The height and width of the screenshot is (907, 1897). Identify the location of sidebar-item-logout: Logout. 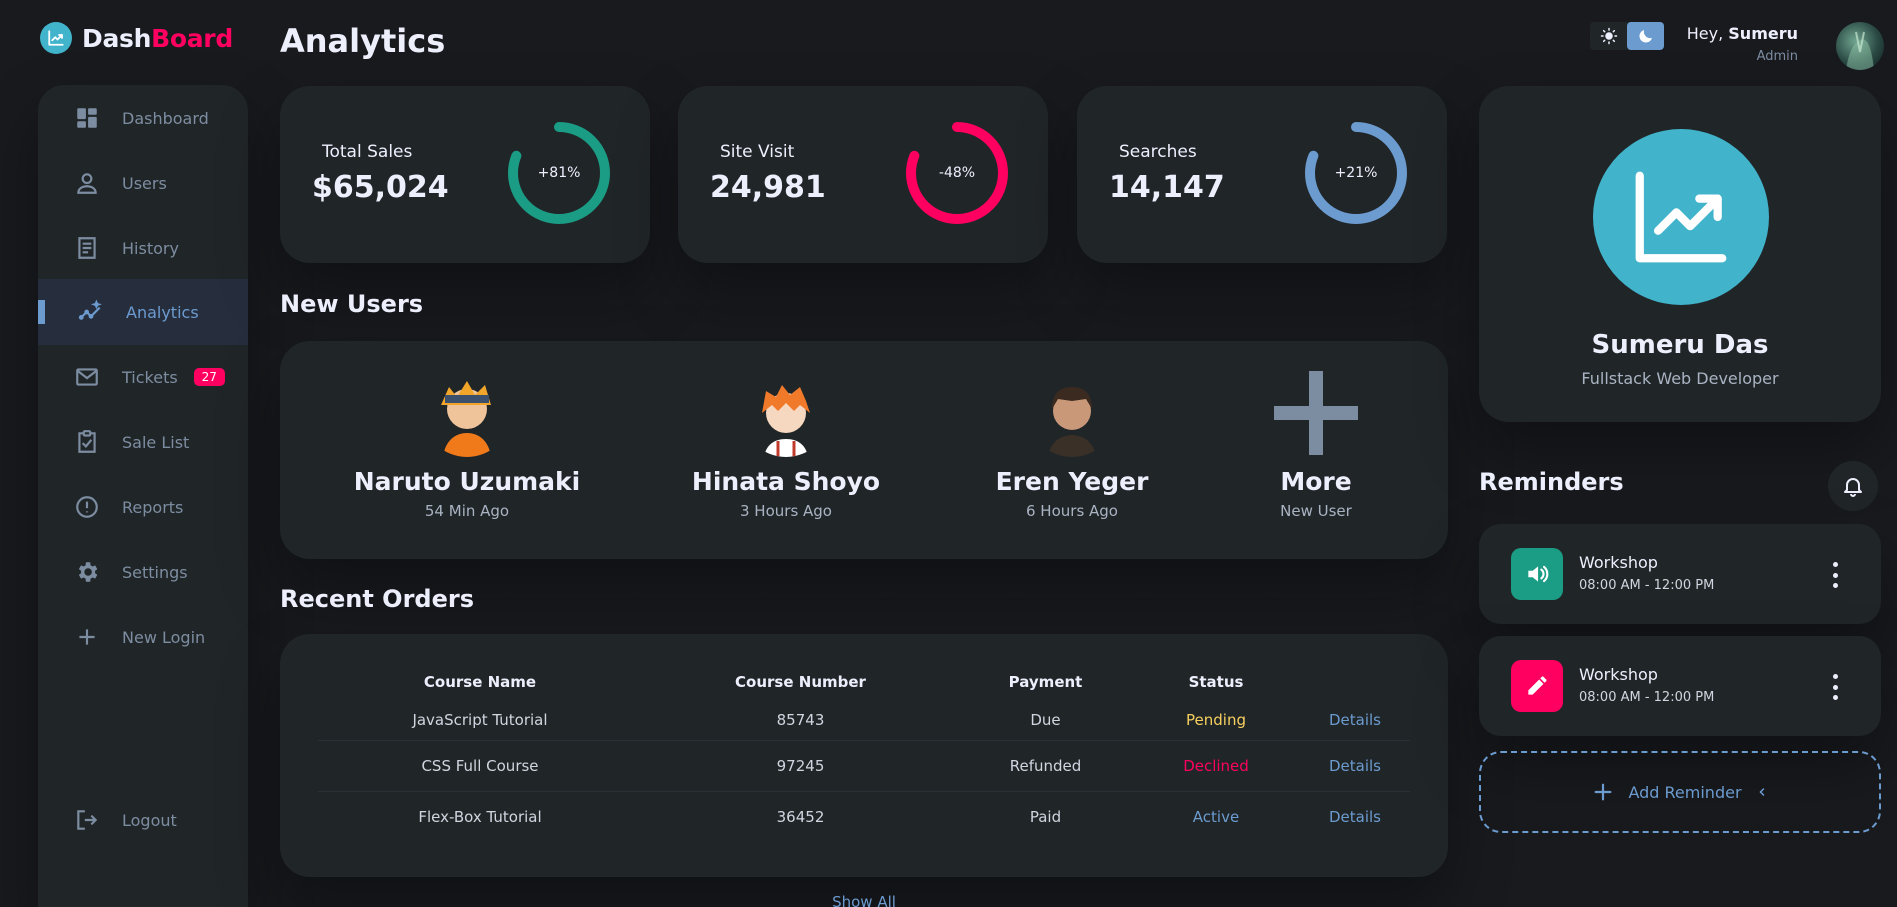
(143, 820).